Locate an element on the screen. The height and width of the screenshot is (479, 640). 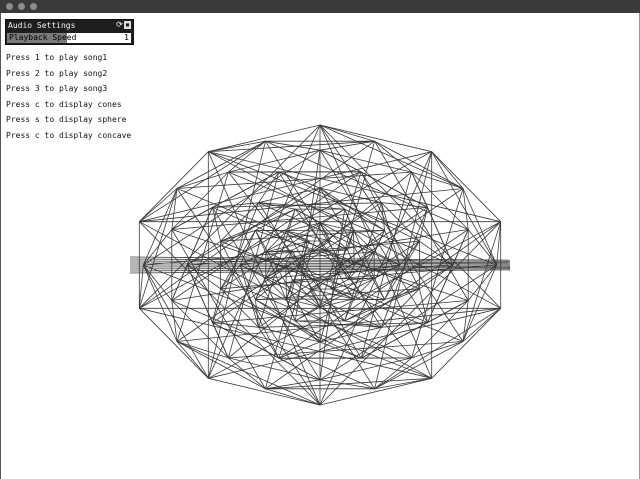
panel-header: Audio Settings ⟳ ▪ is located at coordinates (69, 25).